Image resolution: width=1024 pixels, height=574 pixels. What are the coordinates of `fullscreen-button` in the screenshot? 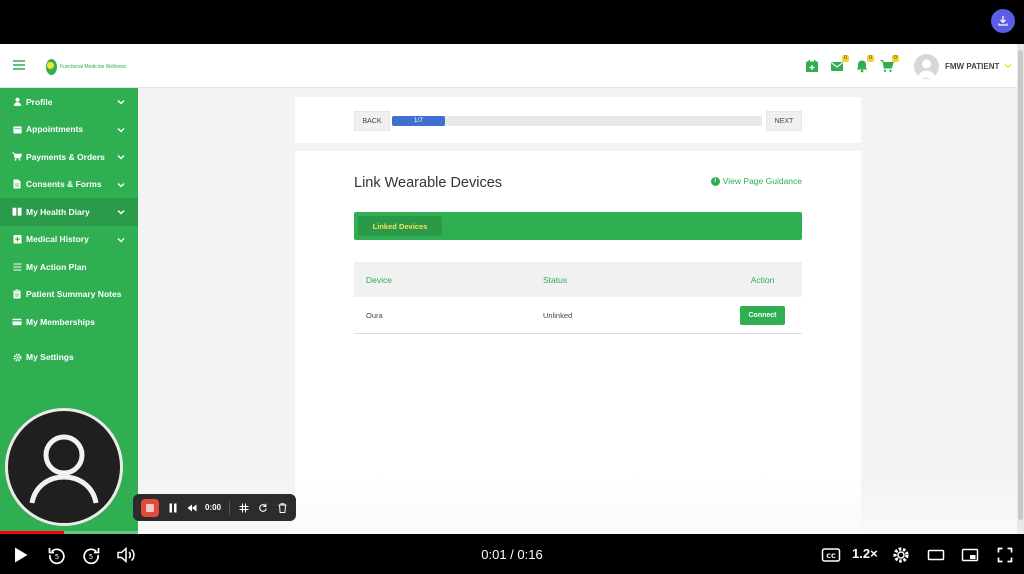 It's located at (1005, 555).